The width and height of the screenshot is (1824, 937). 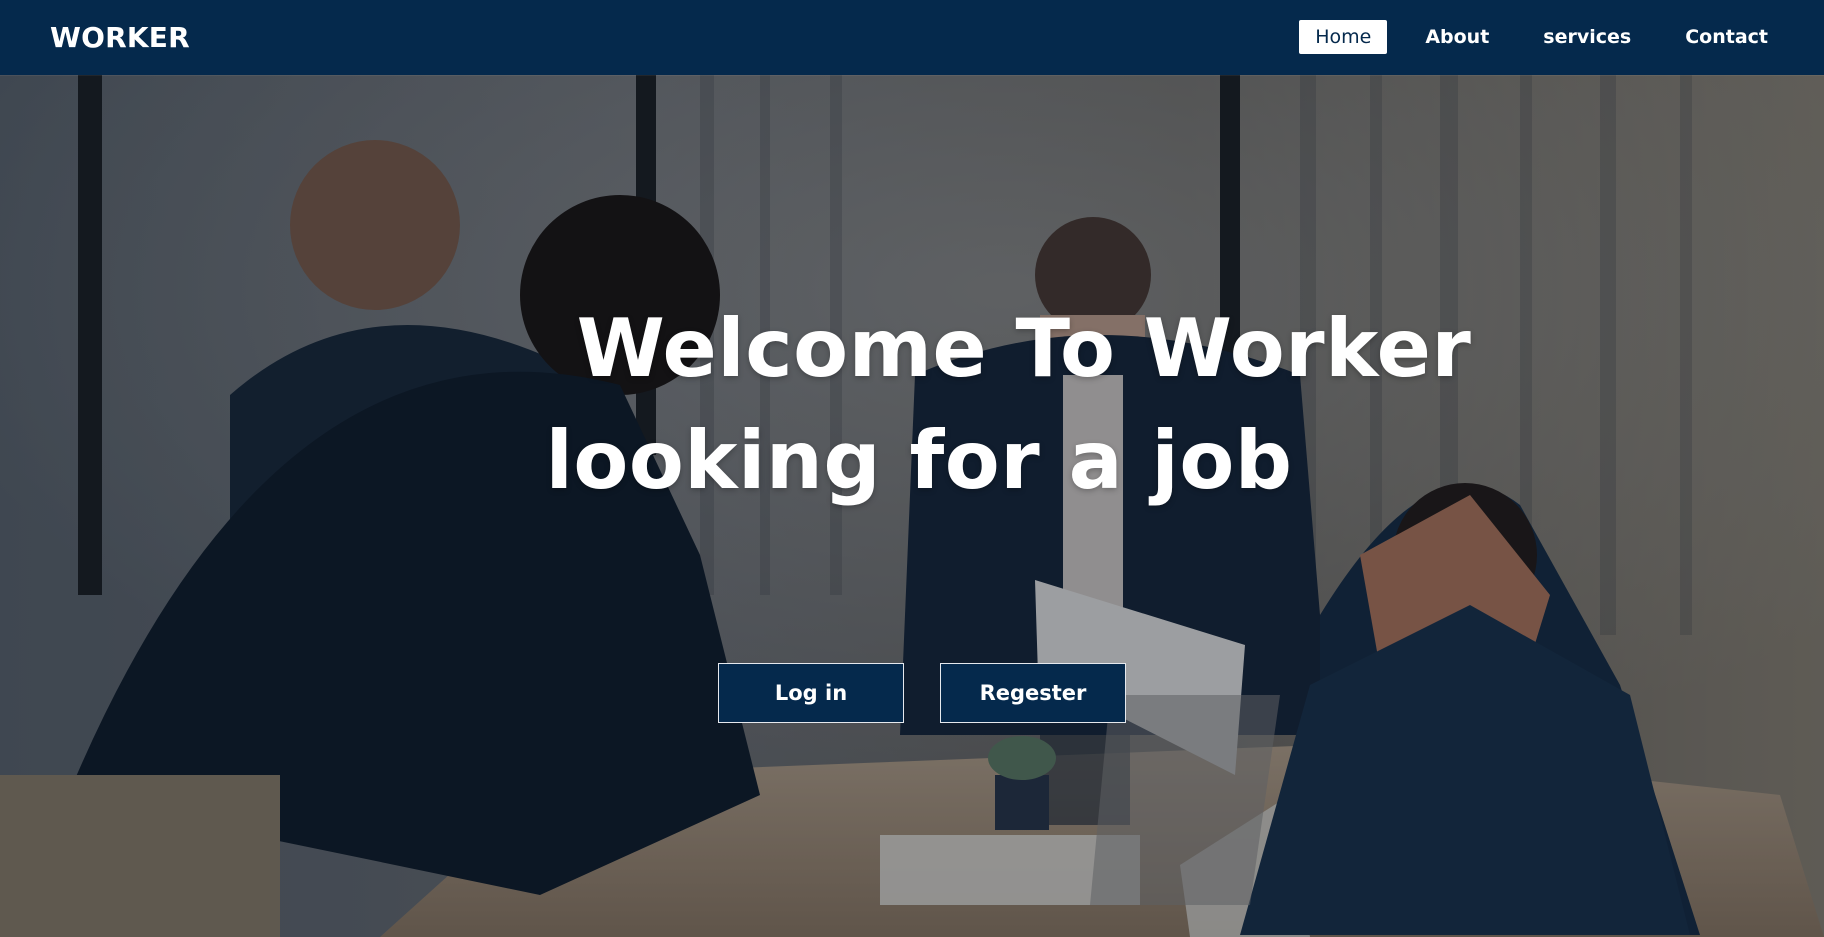 I want to click on brand-logo: WORKER, so click(x=120, y=38).